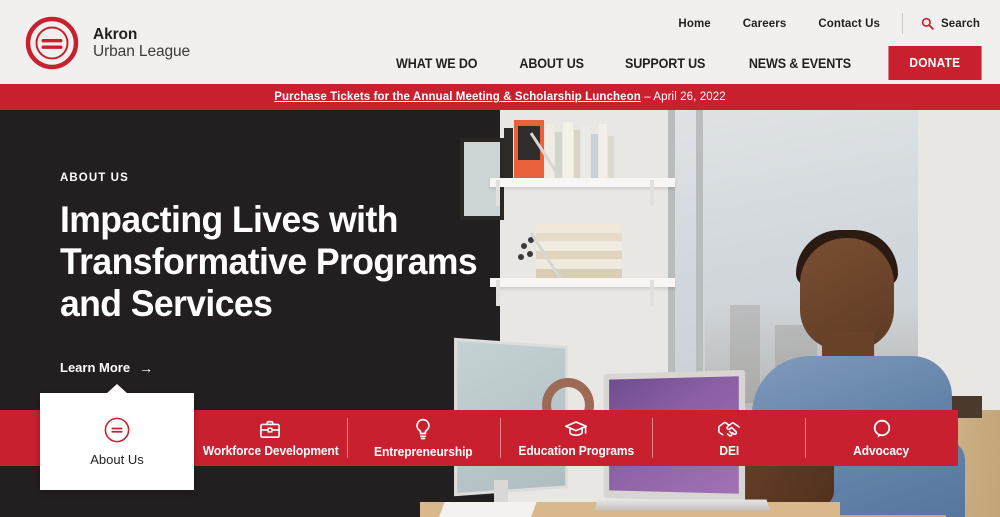 This screenshot has width=1000, height=517. I want to click on utility-nav-item-contact-us: Contact Us, so click(849, 24).